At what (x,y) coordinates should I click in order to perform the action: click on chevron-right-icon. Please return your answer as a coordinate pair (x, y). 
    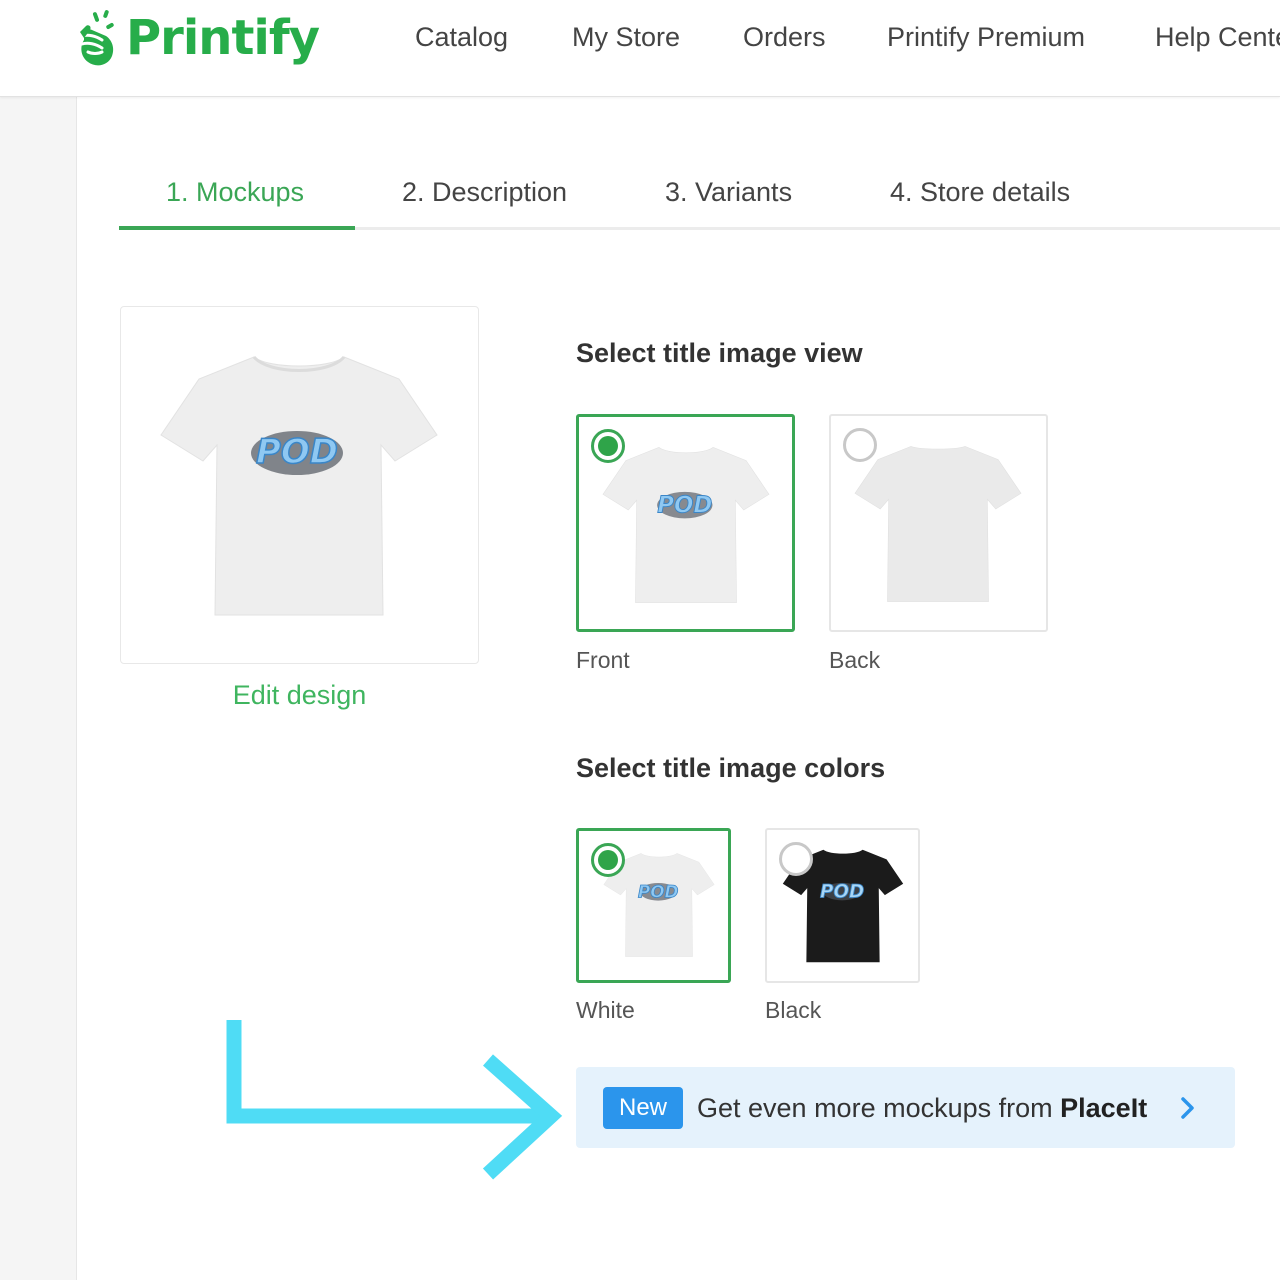
    Looking at the image, I should click on (1188, 1108).